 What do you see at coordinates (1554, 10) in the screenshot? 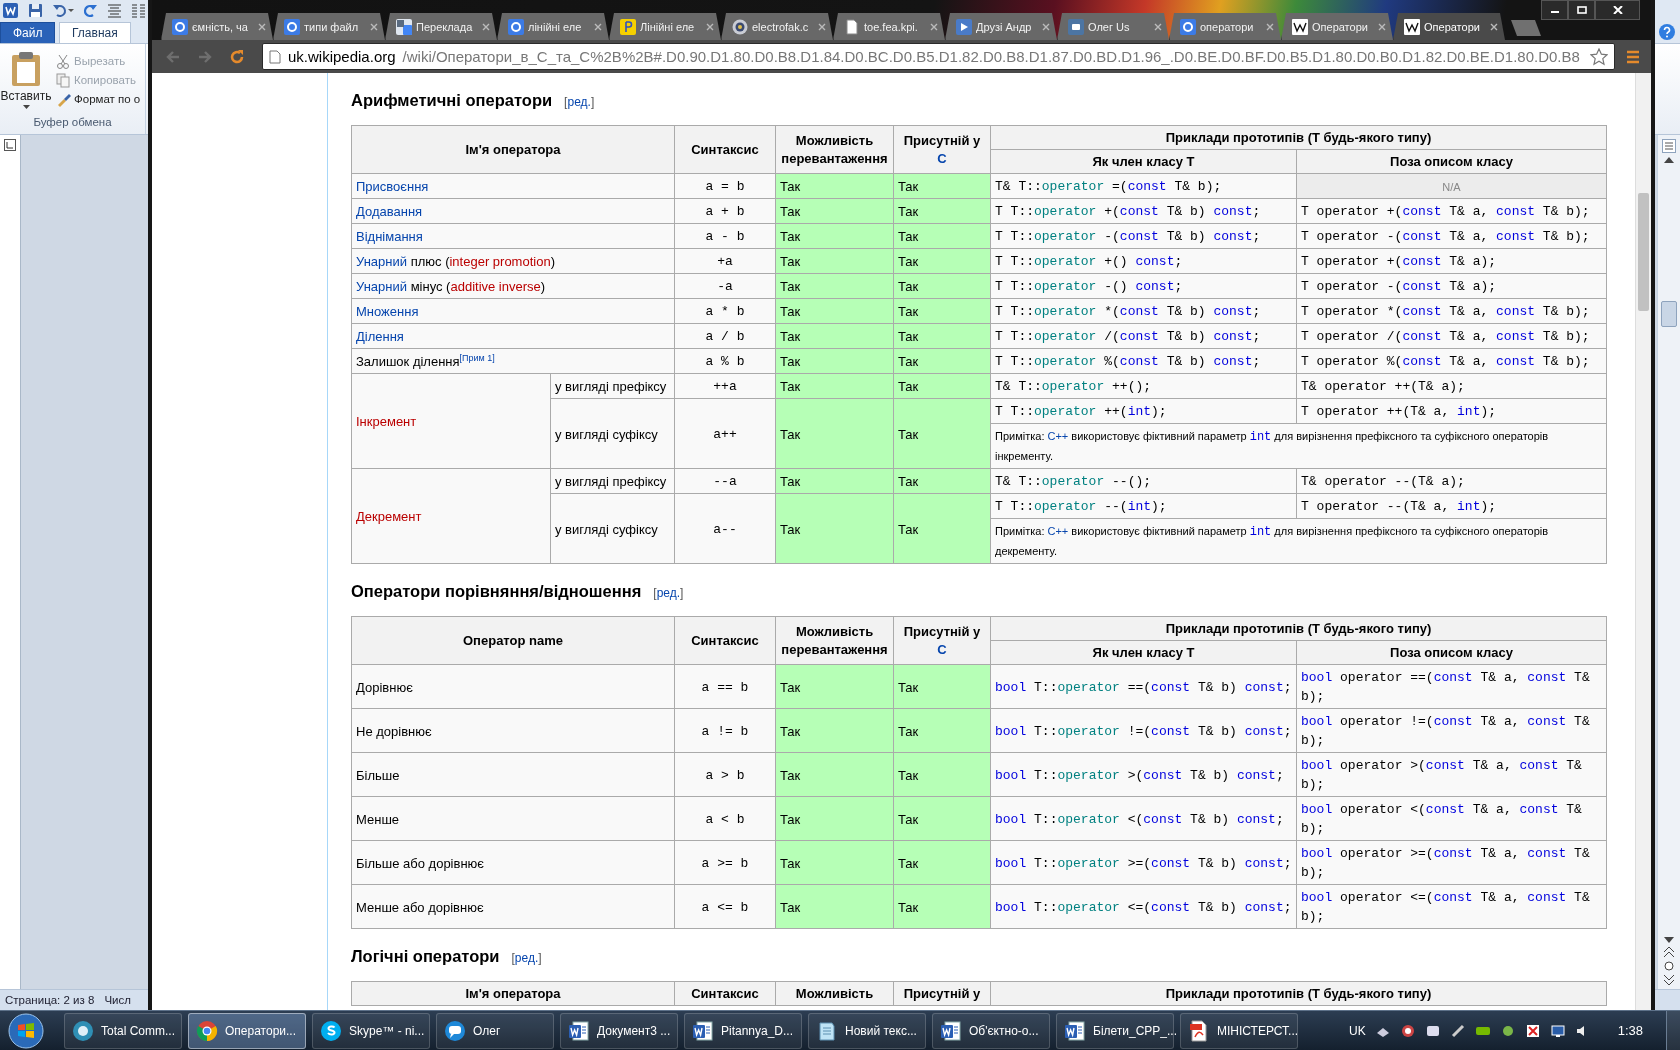
I see `minimize-button` at bounding box center [1554, 10].